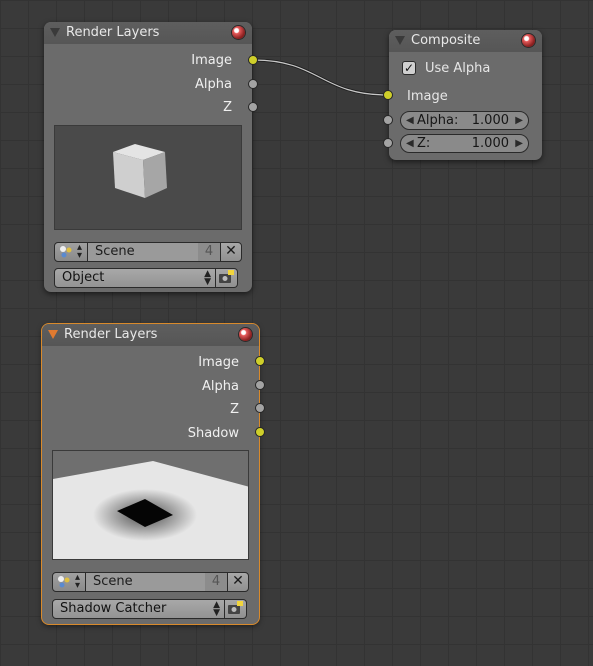 The width and height of the screenshot is (593, 666). What do you see at coordinates (388, 120) in the screenshot?
I see `socket-alpha-input` at bounding box center [388, 120].